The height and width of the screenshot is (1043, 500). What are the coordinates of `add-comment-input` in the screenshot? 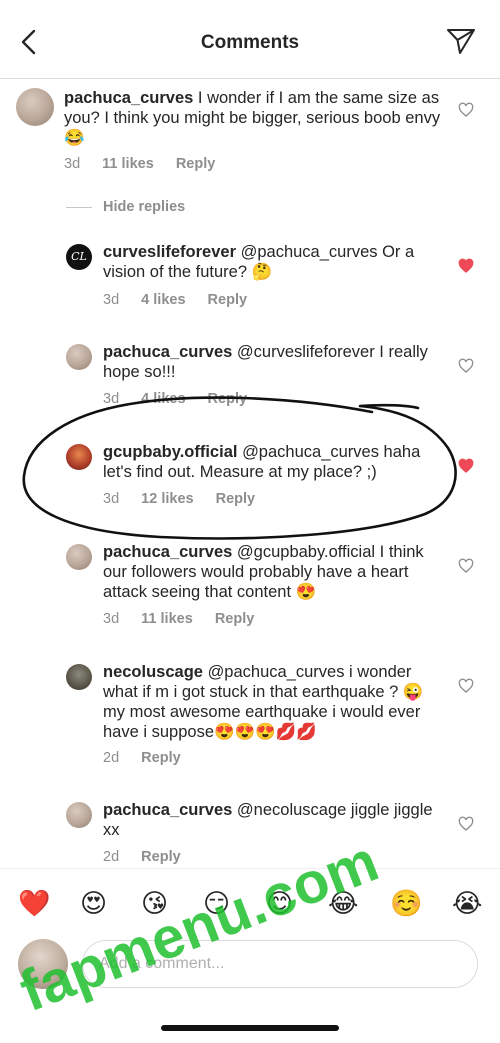 It's located at (280, 964).